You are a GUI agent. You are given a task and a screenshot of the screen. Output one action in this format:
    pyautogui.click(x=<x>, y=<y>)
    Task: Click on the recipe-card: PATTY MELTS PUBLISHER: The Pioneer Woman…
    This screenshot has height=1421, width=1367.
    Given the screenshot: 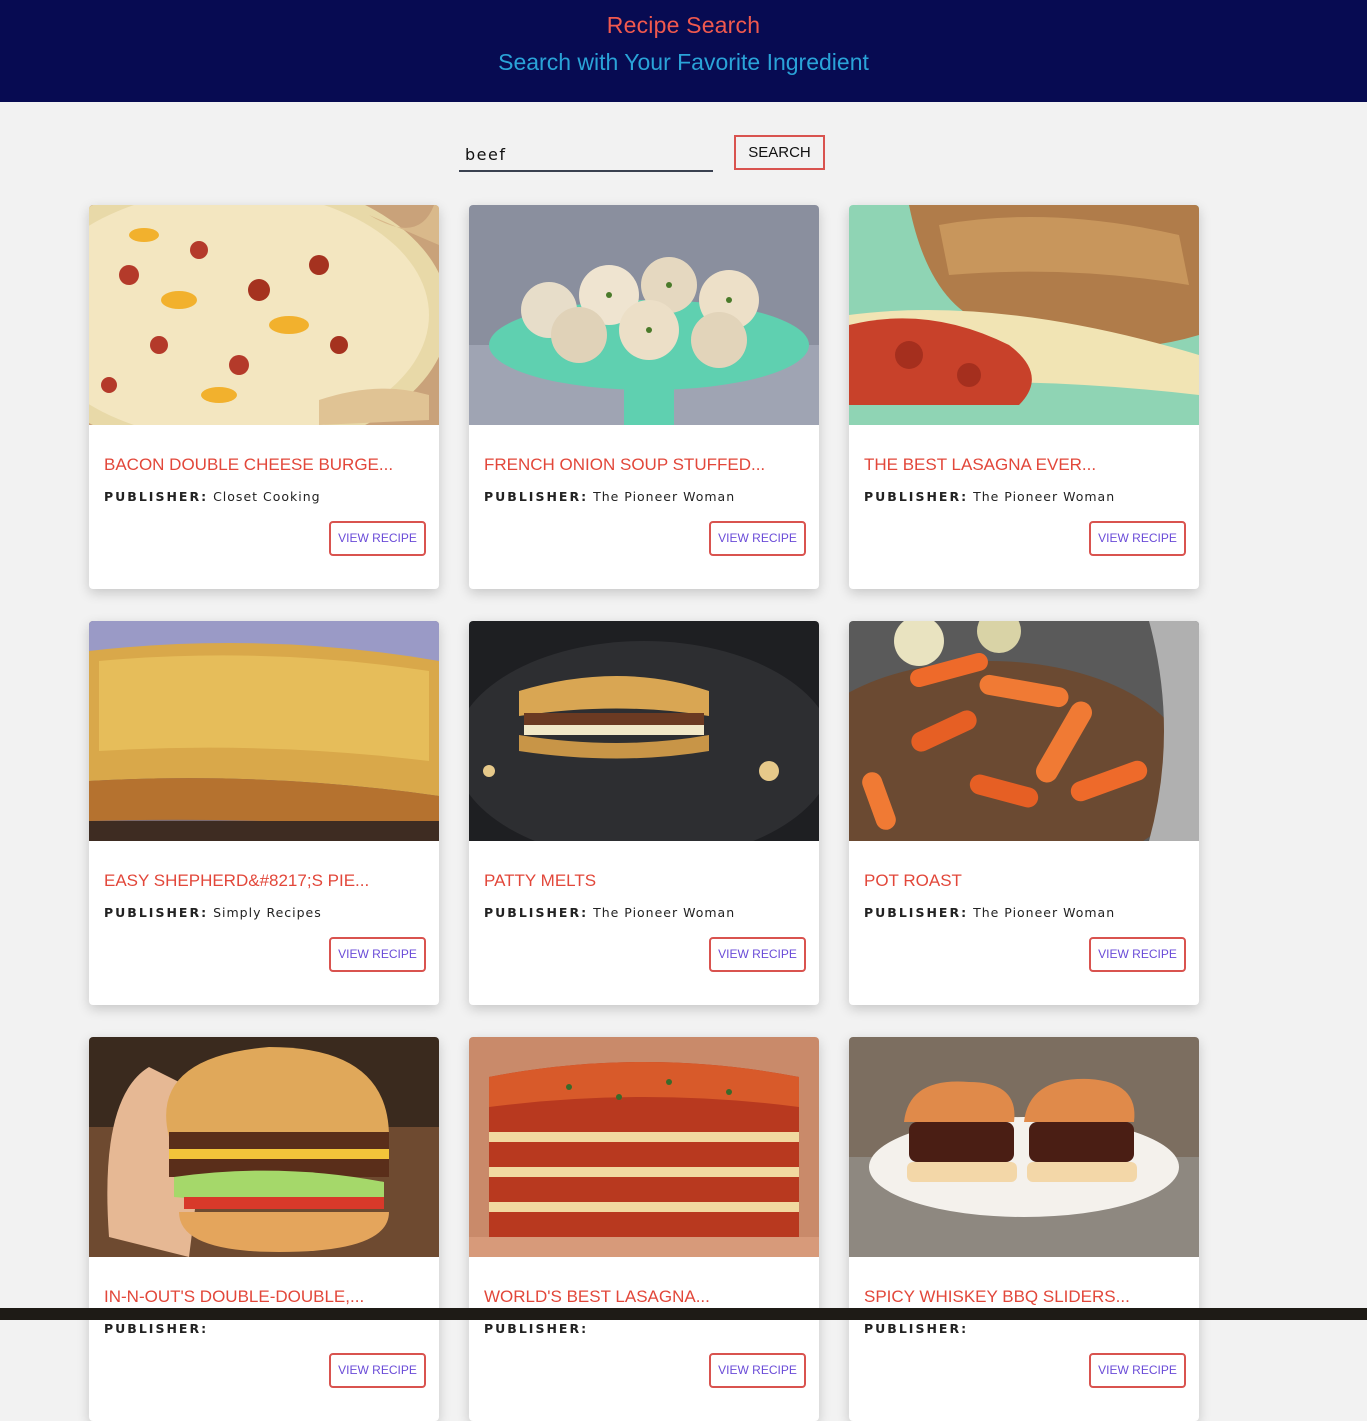 What is the action you would take?
    pyautogui.click(x=644, y=813)
    